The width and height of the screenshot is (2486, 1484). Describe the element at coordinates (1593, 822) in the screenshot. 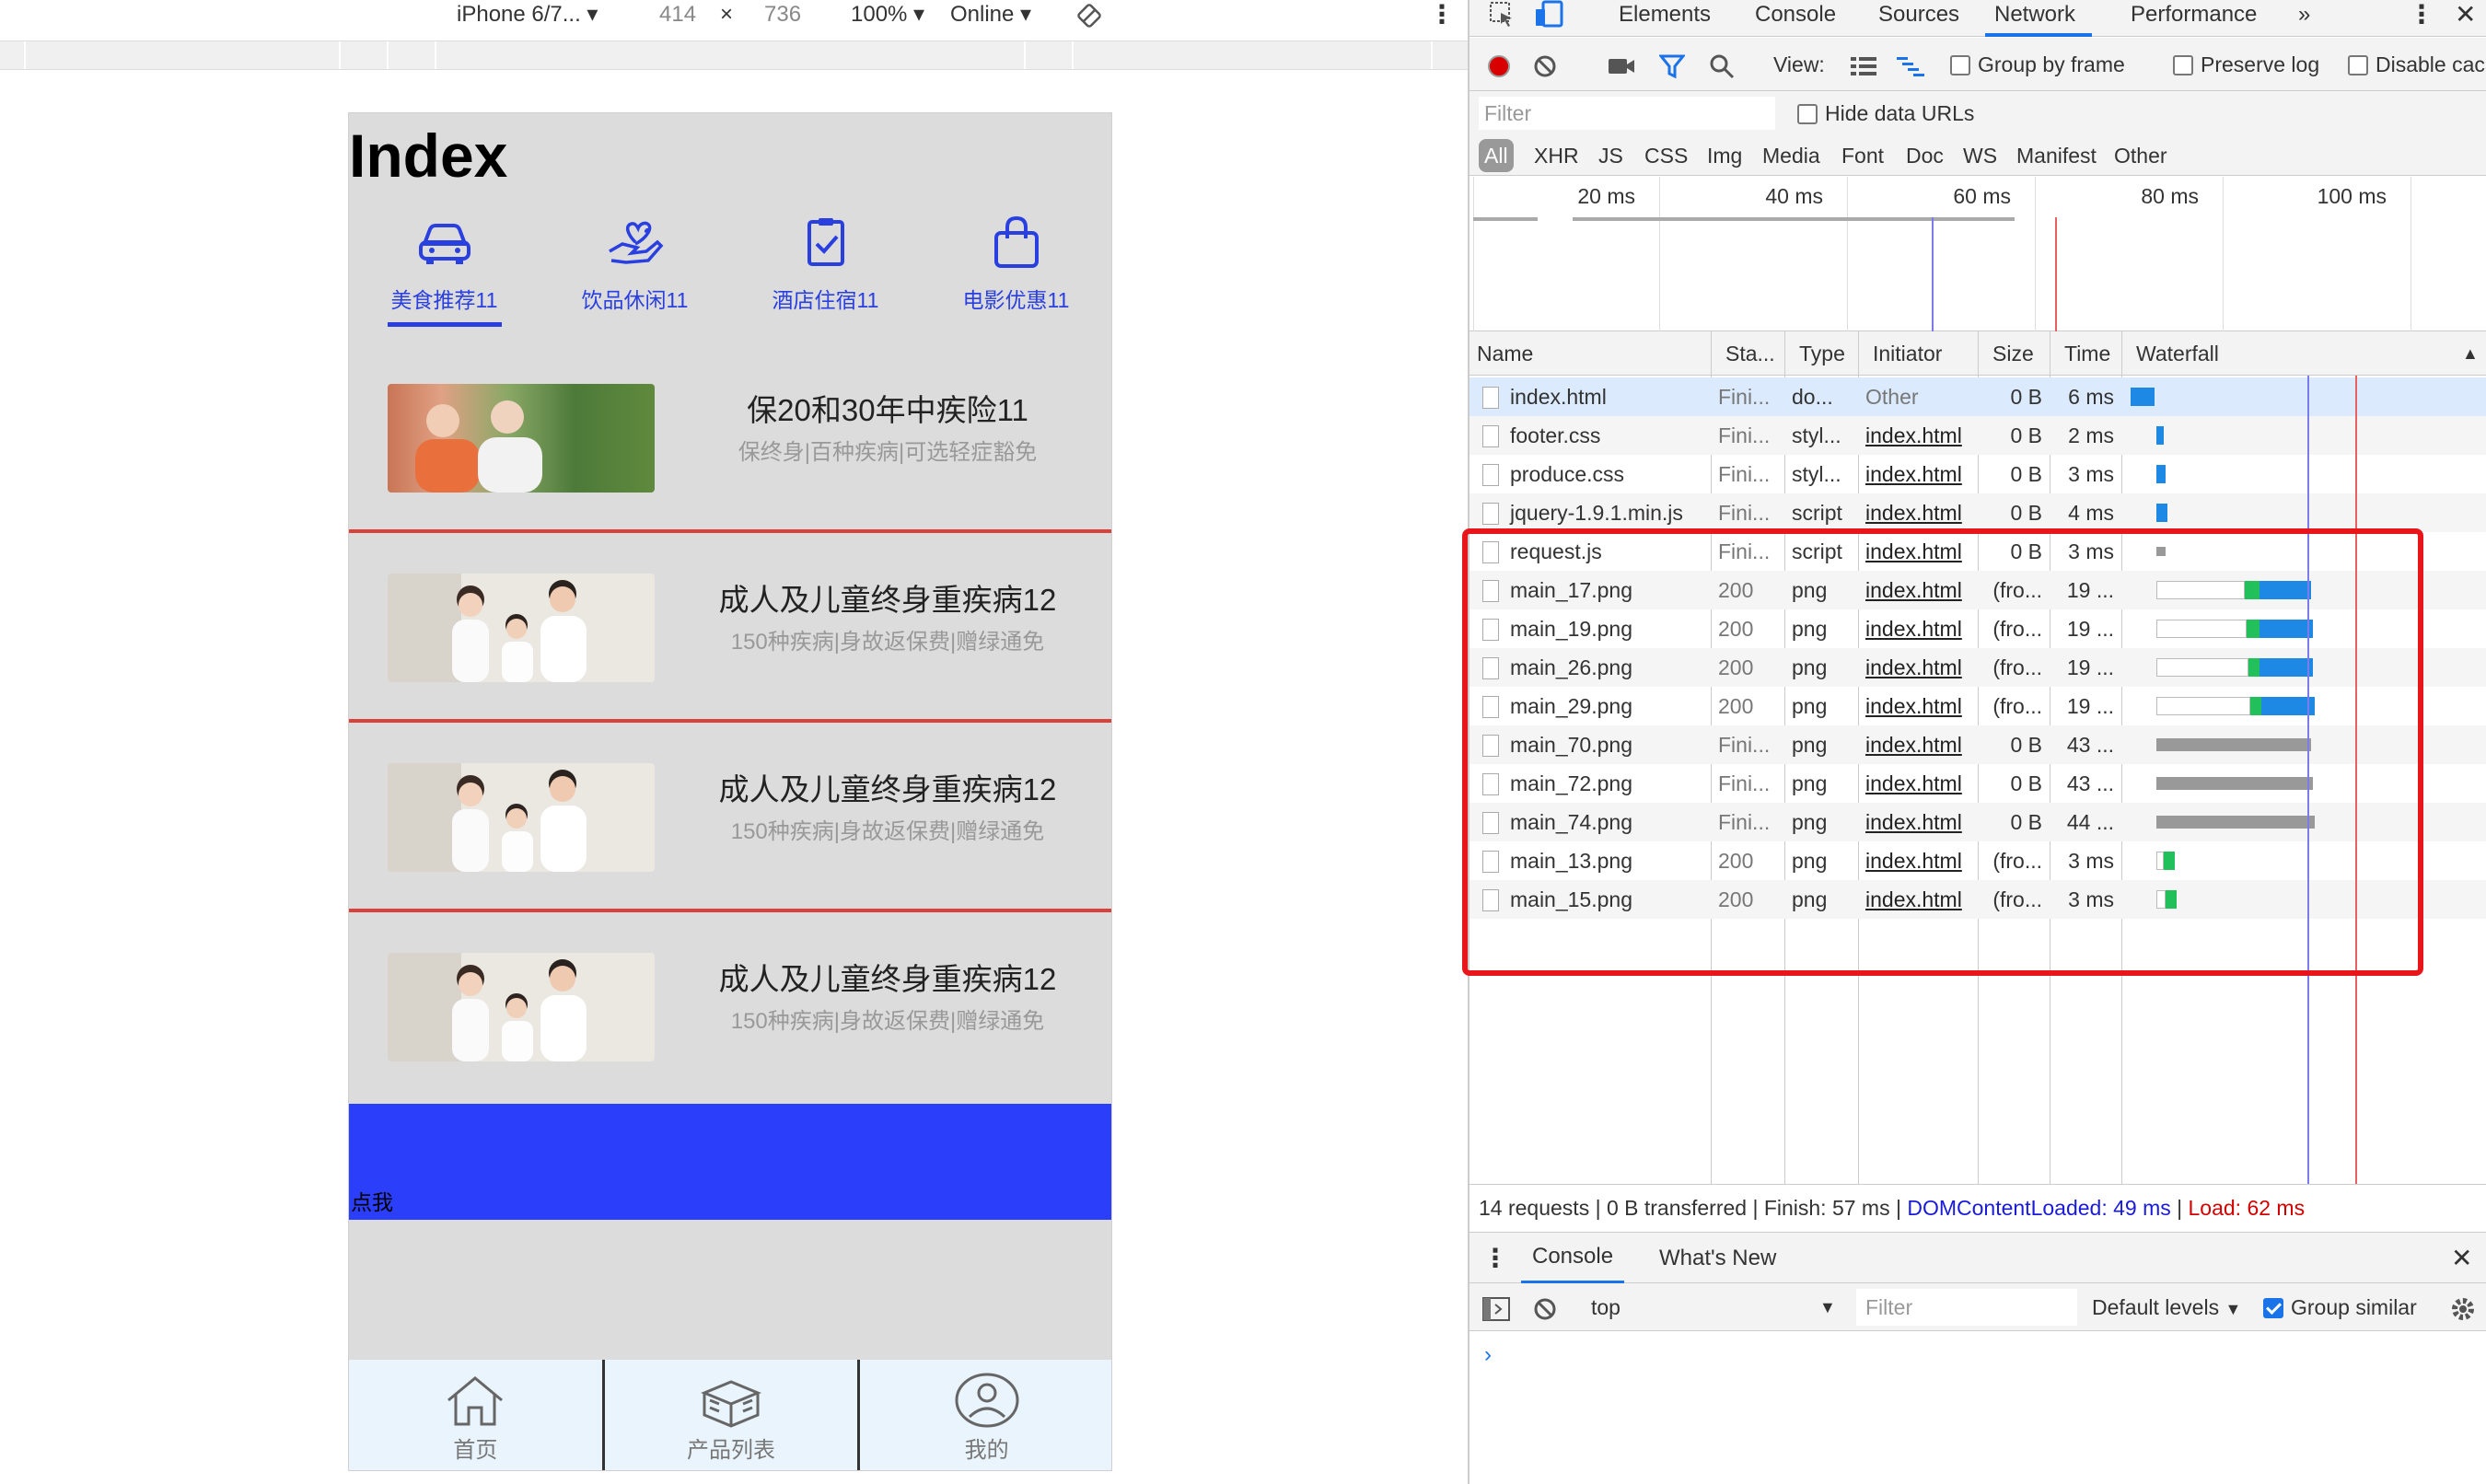

I see `request-name-cell: main_74.png` at that location.